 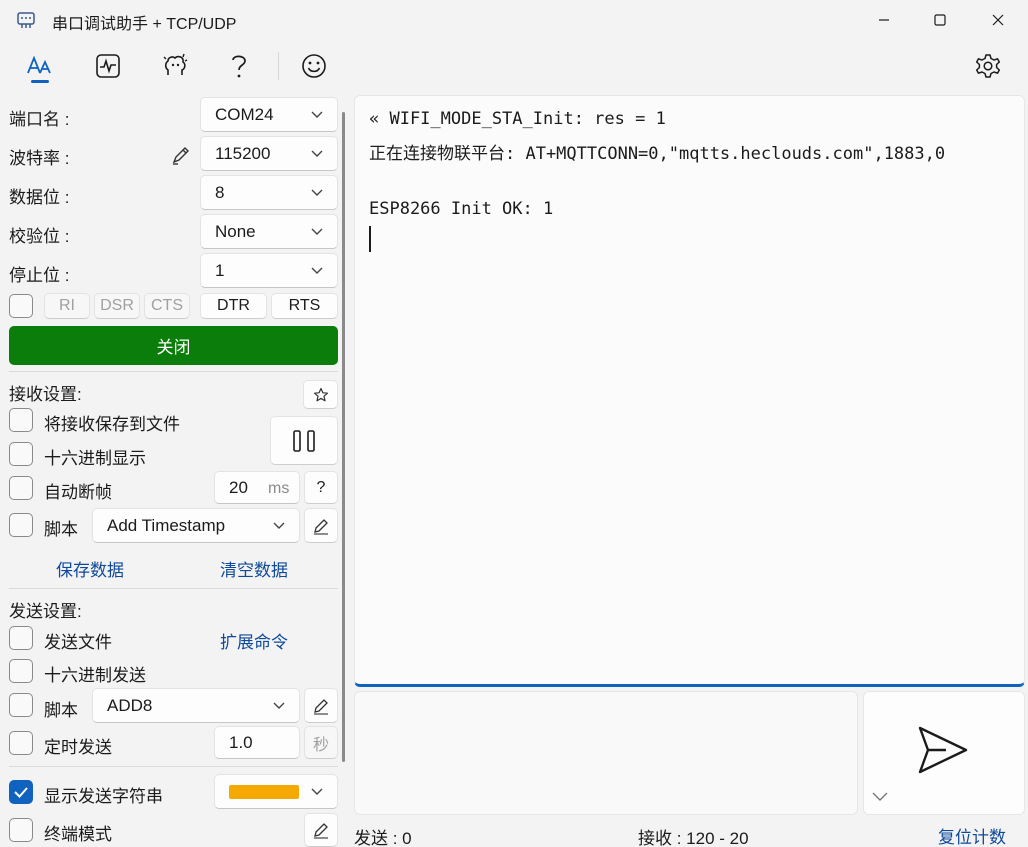 I want to click on edit-send-script-button, so click(x=321, y=705).